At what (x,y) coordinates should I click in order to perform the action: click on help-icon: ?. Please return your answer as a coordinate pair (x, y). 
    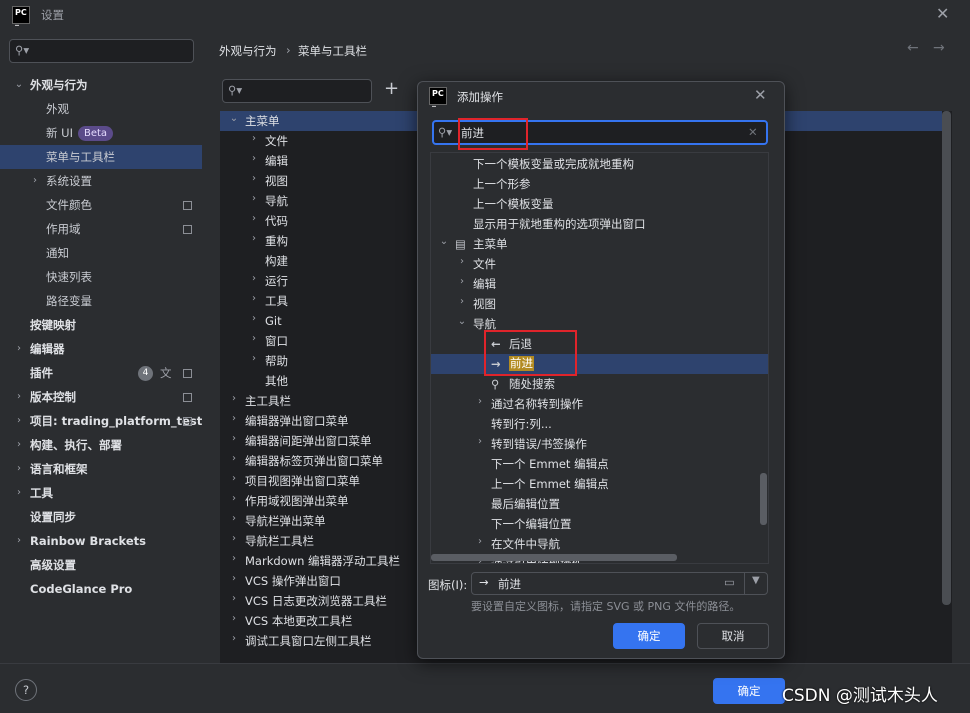
    Looking at the image, I should click on (26, 690).